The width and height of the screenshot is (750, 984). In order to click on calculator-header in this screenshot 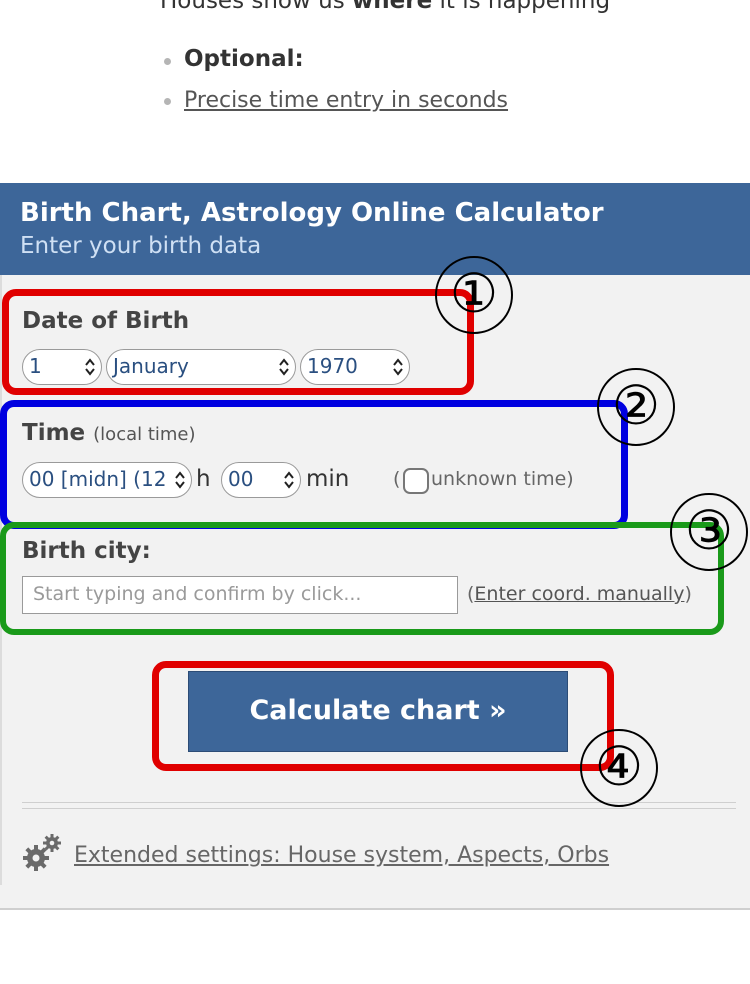, I will do `click(375, 229)`.